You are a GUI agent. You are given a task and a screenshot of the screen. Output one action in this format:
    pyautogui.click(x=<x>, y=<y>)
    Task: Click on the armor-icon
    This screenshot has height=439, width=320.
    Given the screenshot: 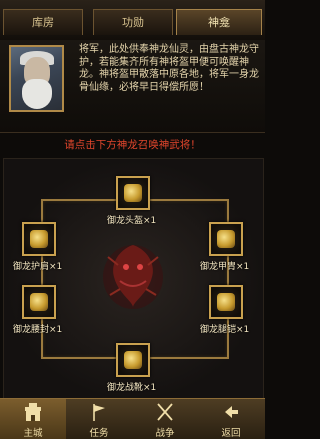 What is the action you would take?
    pyautogui.click(x=226, y=239)
    